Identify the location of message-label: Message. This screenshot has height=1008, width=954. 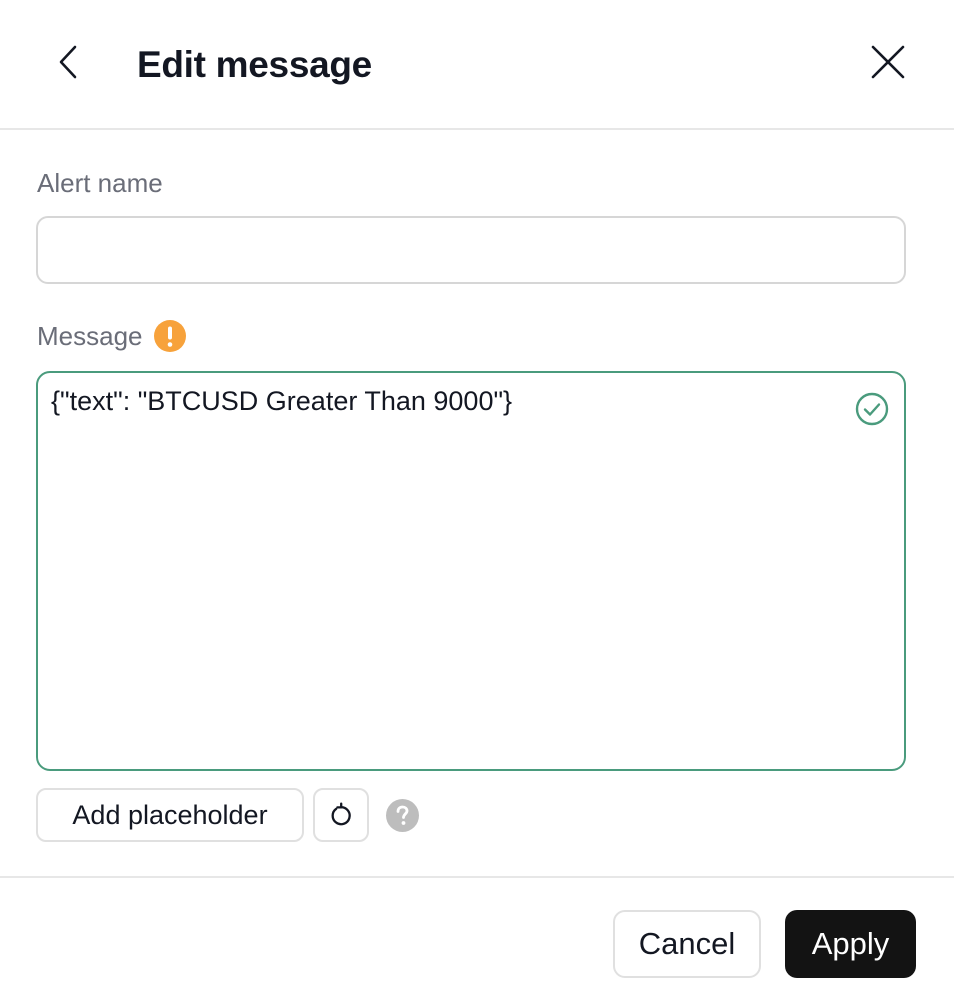
(90, 336).